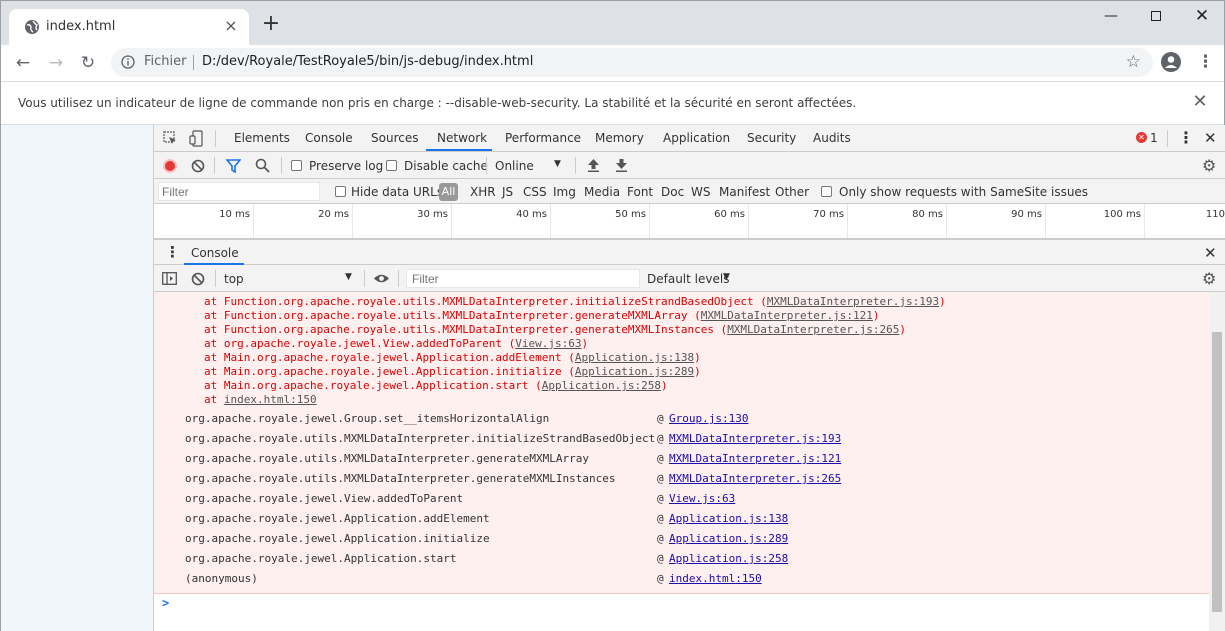  What do you see at coordinates (165, 603) in the screenshot?
I see `console-prompt: >` at bounding box center [165, 603].